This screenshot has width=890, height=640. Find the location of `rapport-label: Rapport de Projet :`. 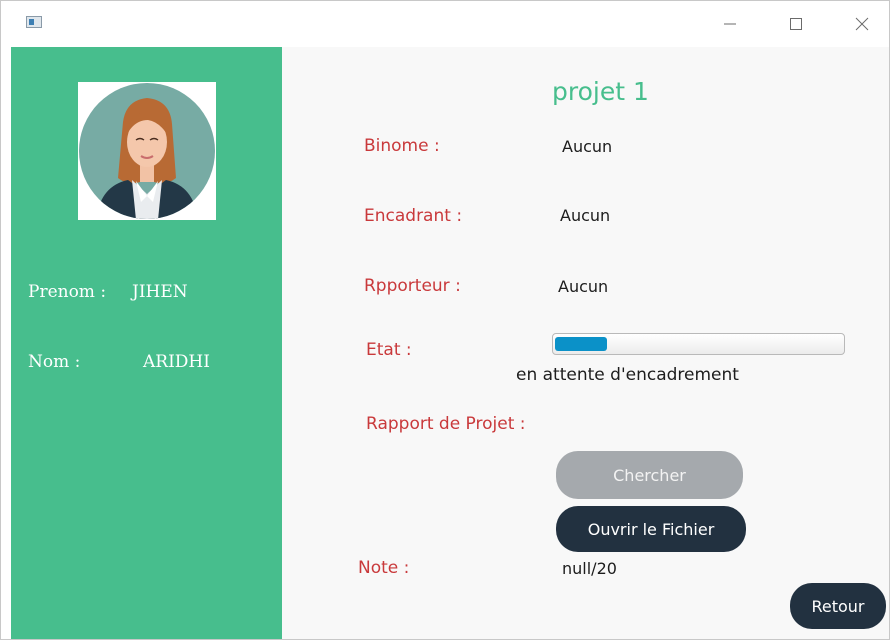

rapport-label: Rapport de Projet : is located at coordinates (446, 424).